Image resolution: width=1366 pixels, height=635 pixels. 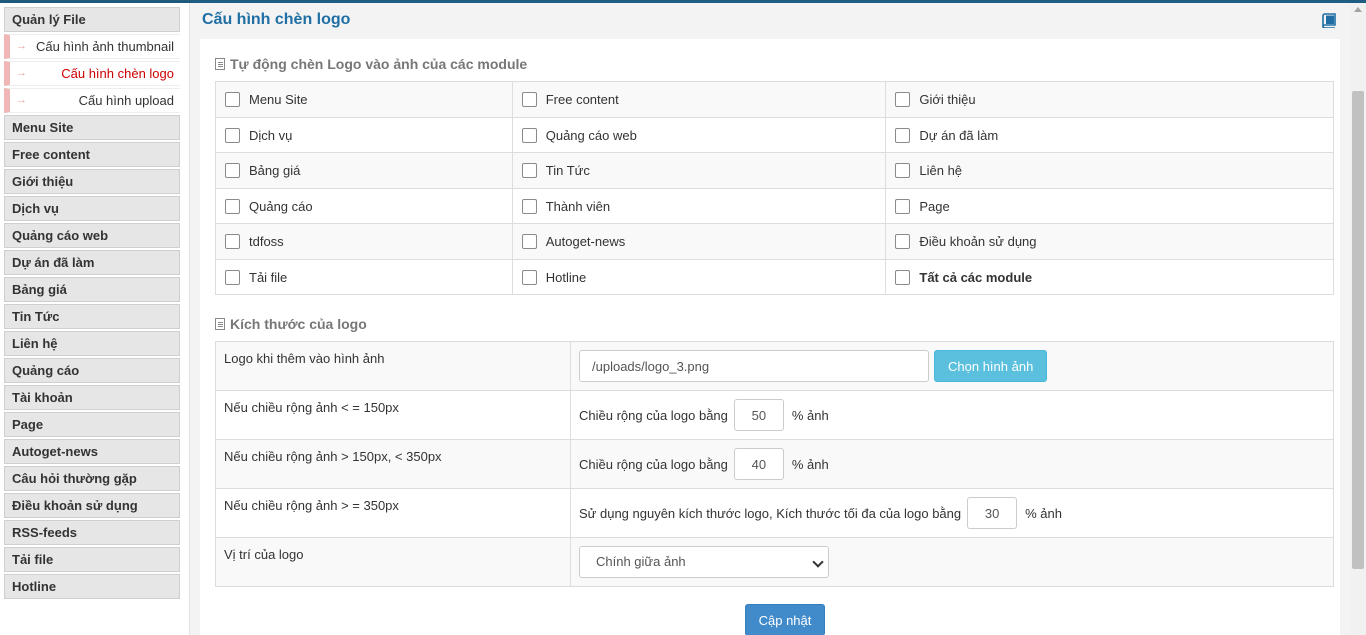 What do you see at coordinates (92, 235) in the screenshot?
I see `sidebar-item: Quảng cáo web` at bounding box center [92, 235].